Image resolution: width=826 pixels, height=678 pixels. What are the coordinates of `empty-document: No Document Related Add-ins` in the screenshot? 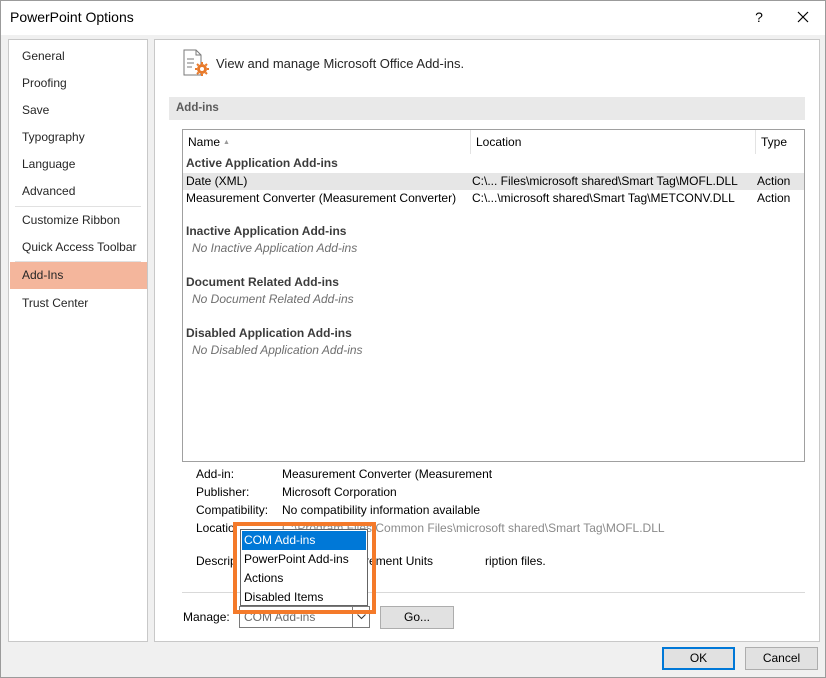 It's located at (273, 299).